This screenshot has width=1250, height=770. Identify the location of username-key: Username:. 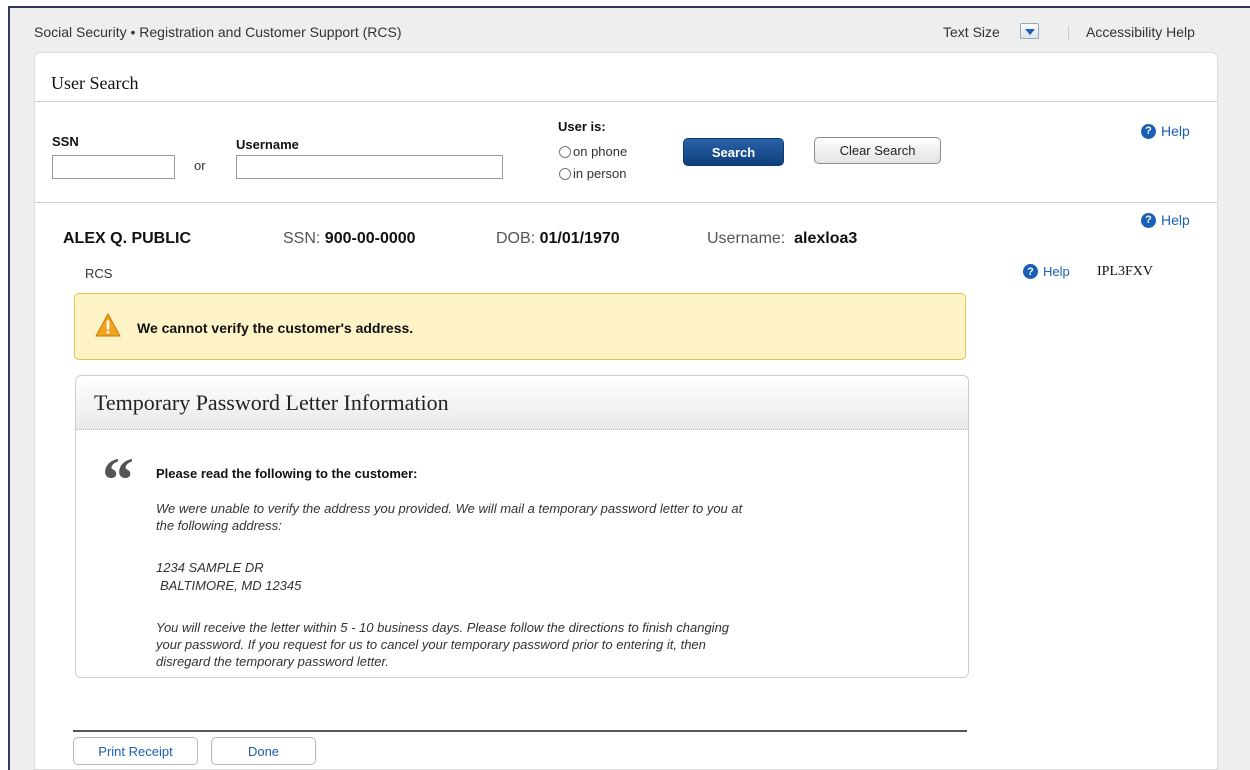
(746, 238).